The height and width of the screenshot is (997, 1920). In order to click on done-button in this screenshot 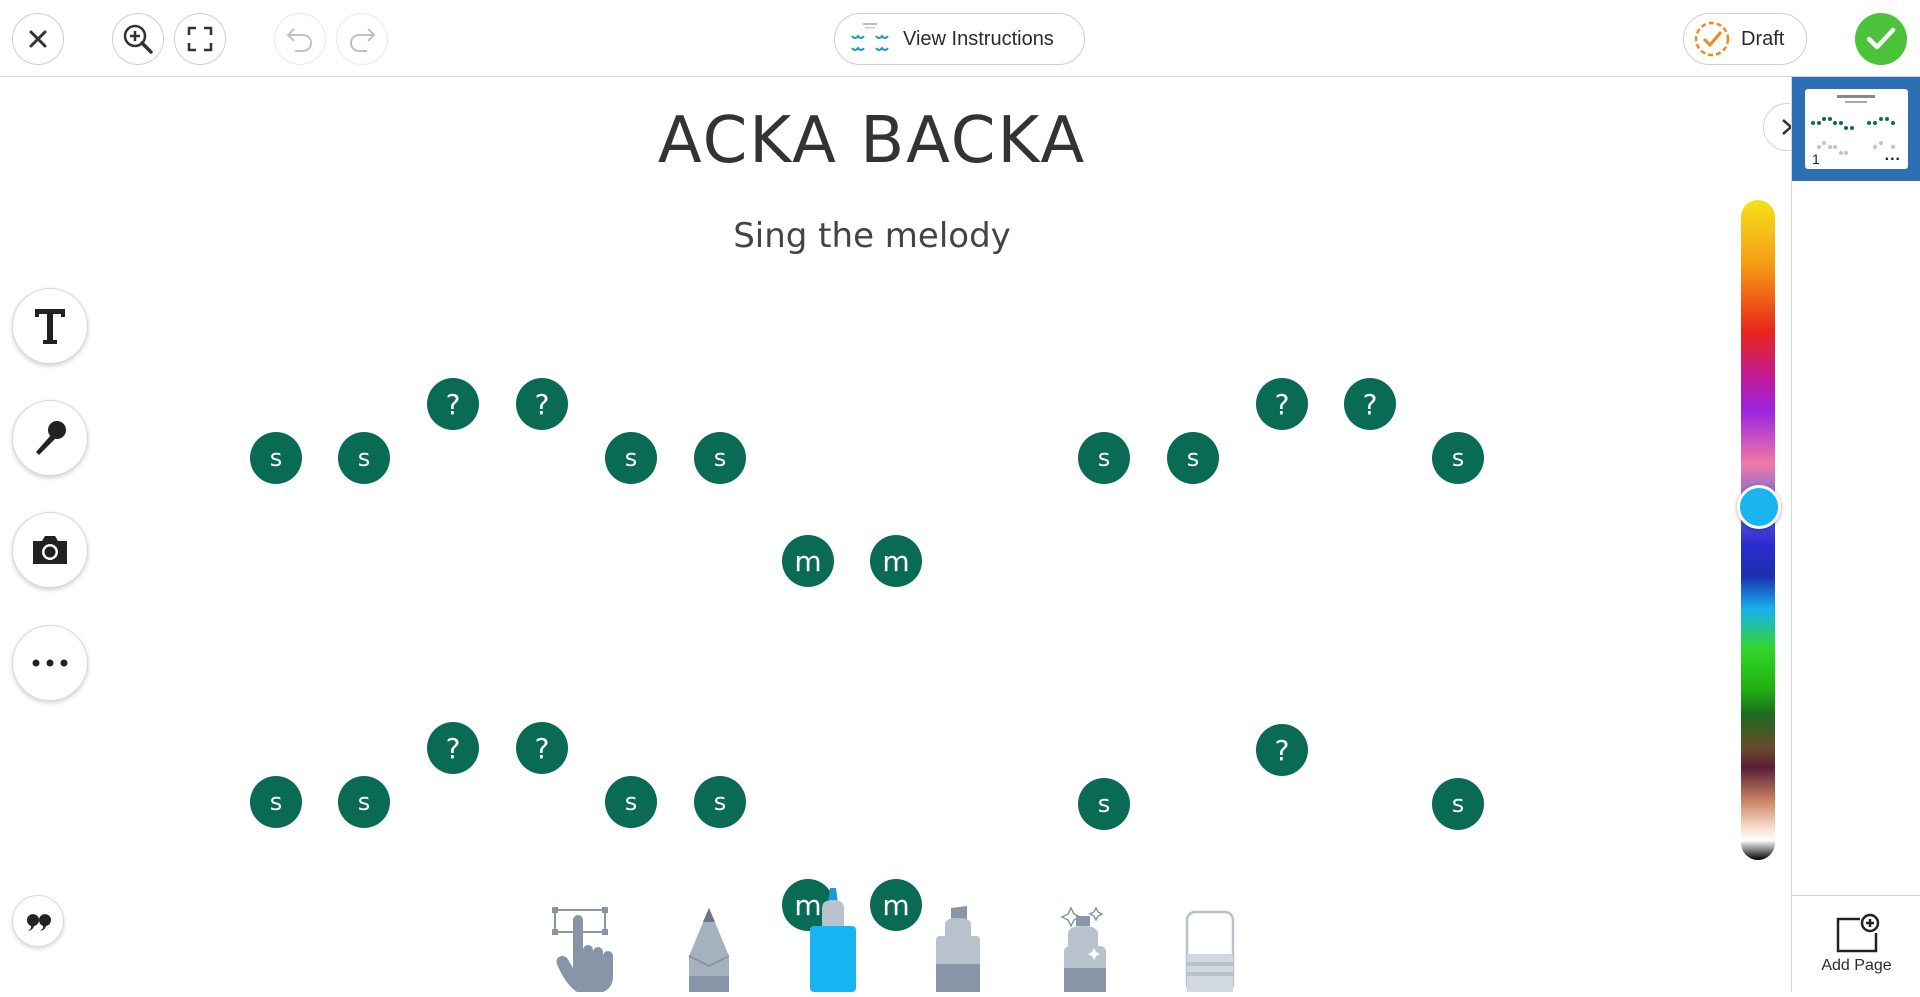, I will do `click(1881, 39)`.